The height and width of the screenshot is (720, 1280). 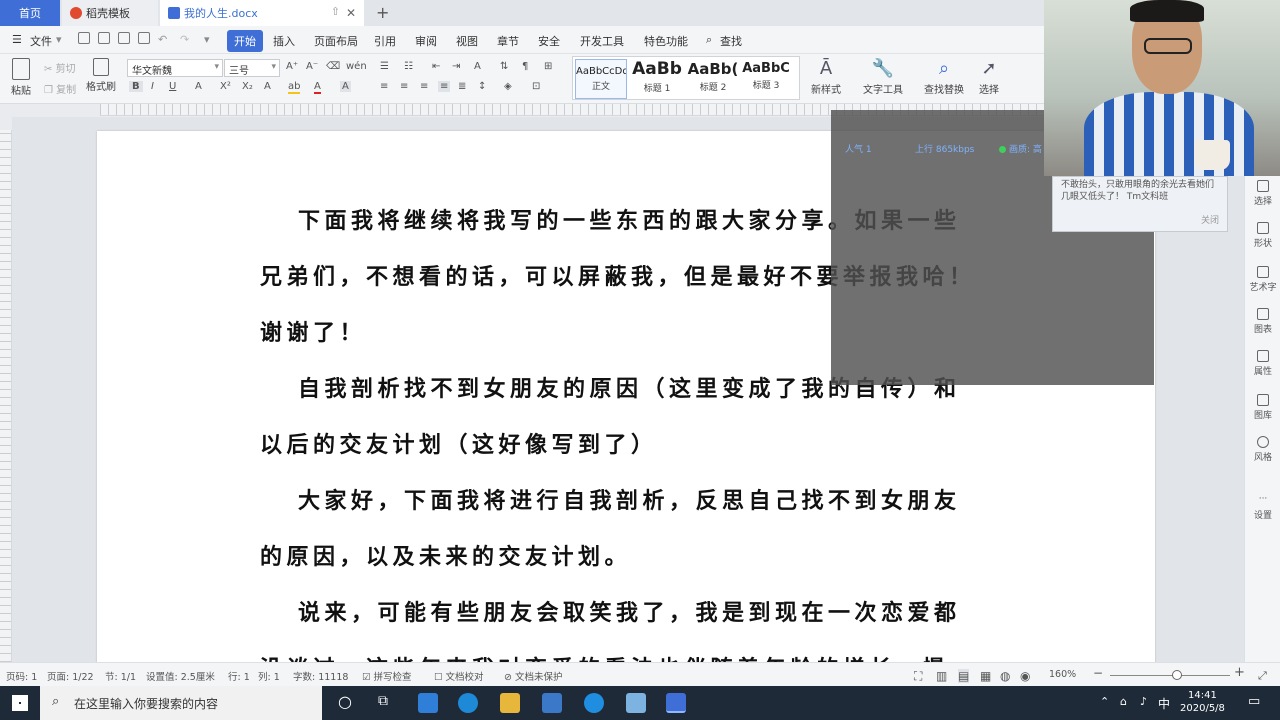 I want to click on tab-home: 首页, so click(x=30, y=13).